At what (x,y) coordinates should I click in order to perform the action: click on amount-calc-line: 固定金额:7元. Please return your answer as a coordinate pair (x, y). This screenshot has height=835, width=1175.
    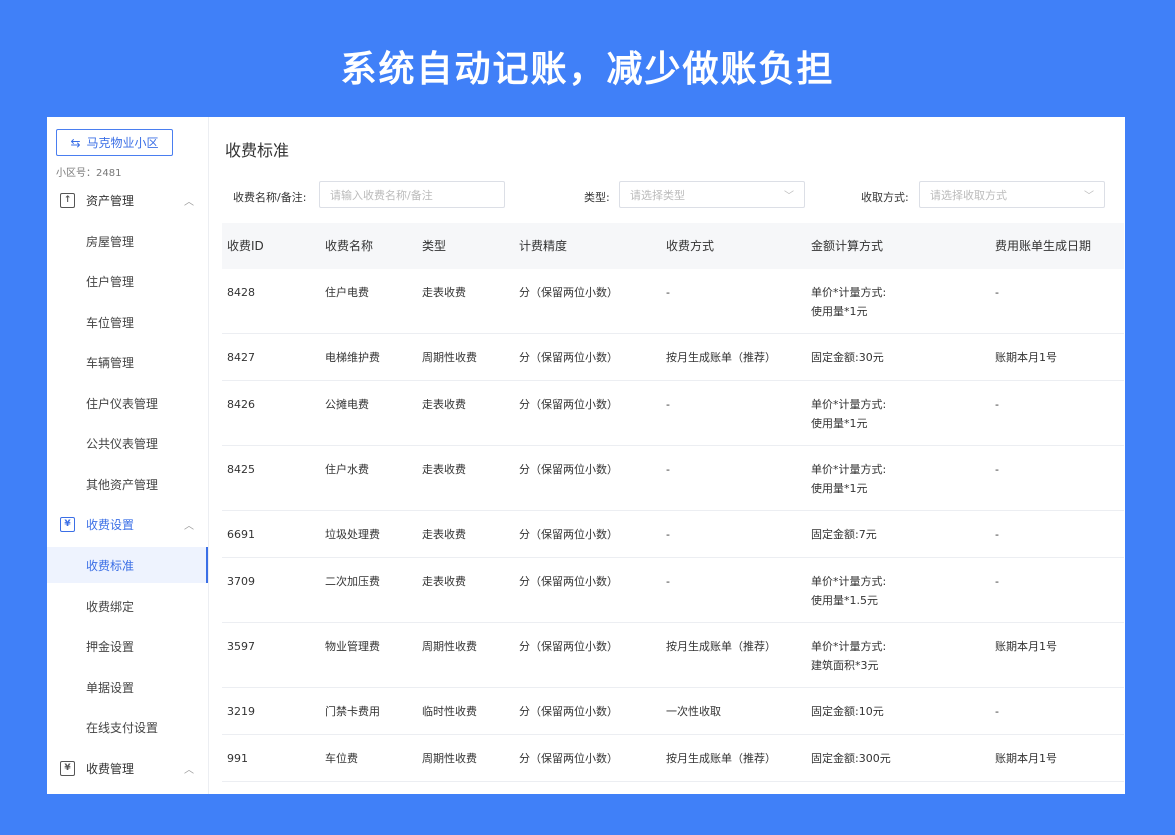
    Looking at the image, I should click on (844, 534).